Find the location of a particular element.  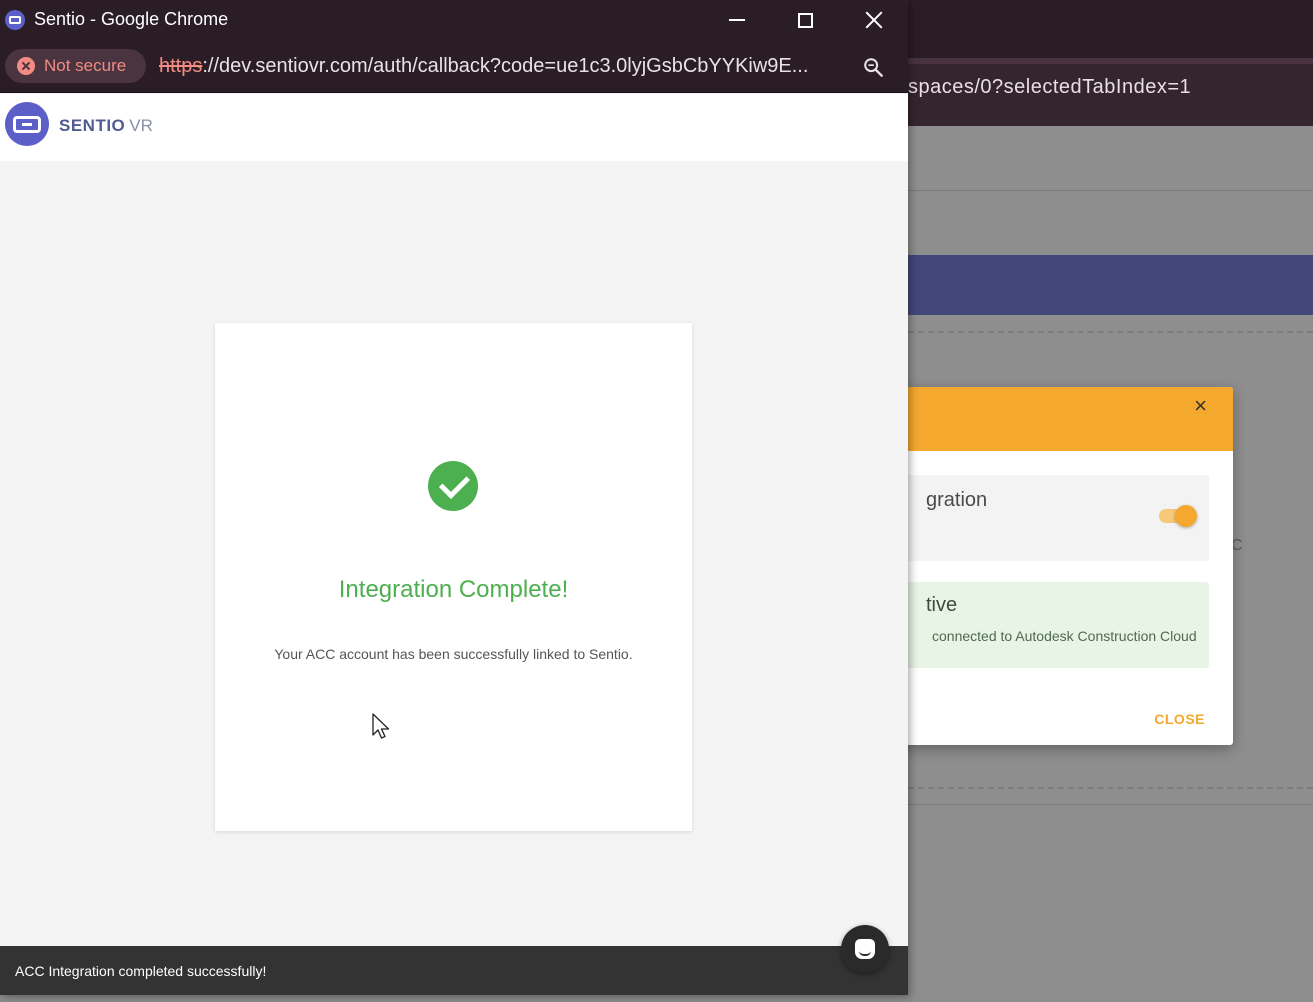

zoom-icon is located at coordinates (873, 67).